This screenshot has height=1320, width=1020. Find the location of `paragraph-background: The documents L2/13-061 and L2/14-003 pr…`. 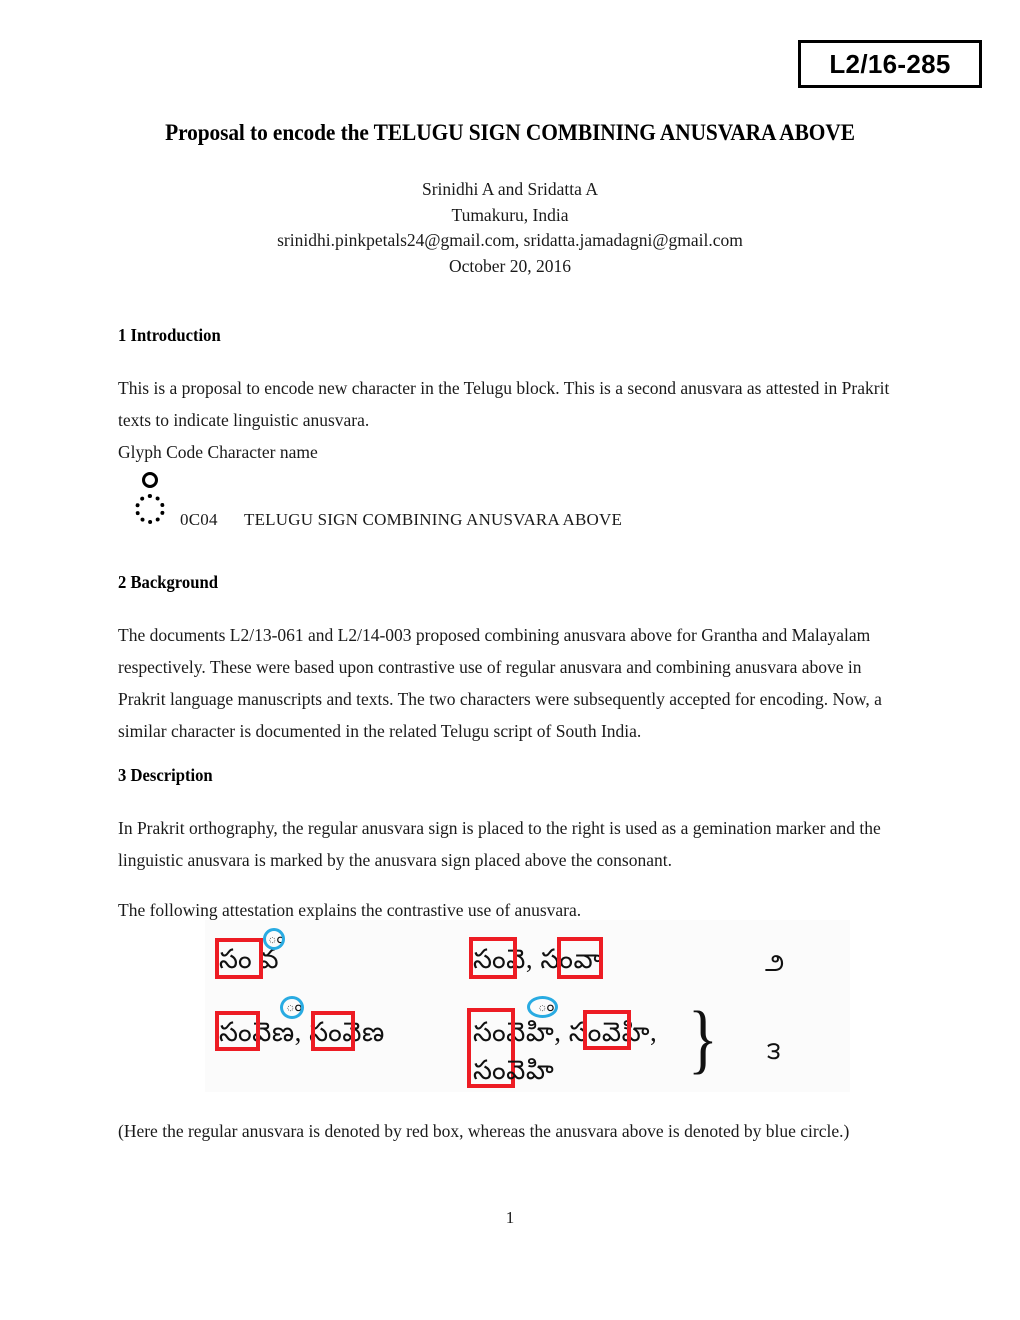

paragraph-background: The documents L2/13-061 and L2/14-003 pr… is located at coordinates (500, 683).